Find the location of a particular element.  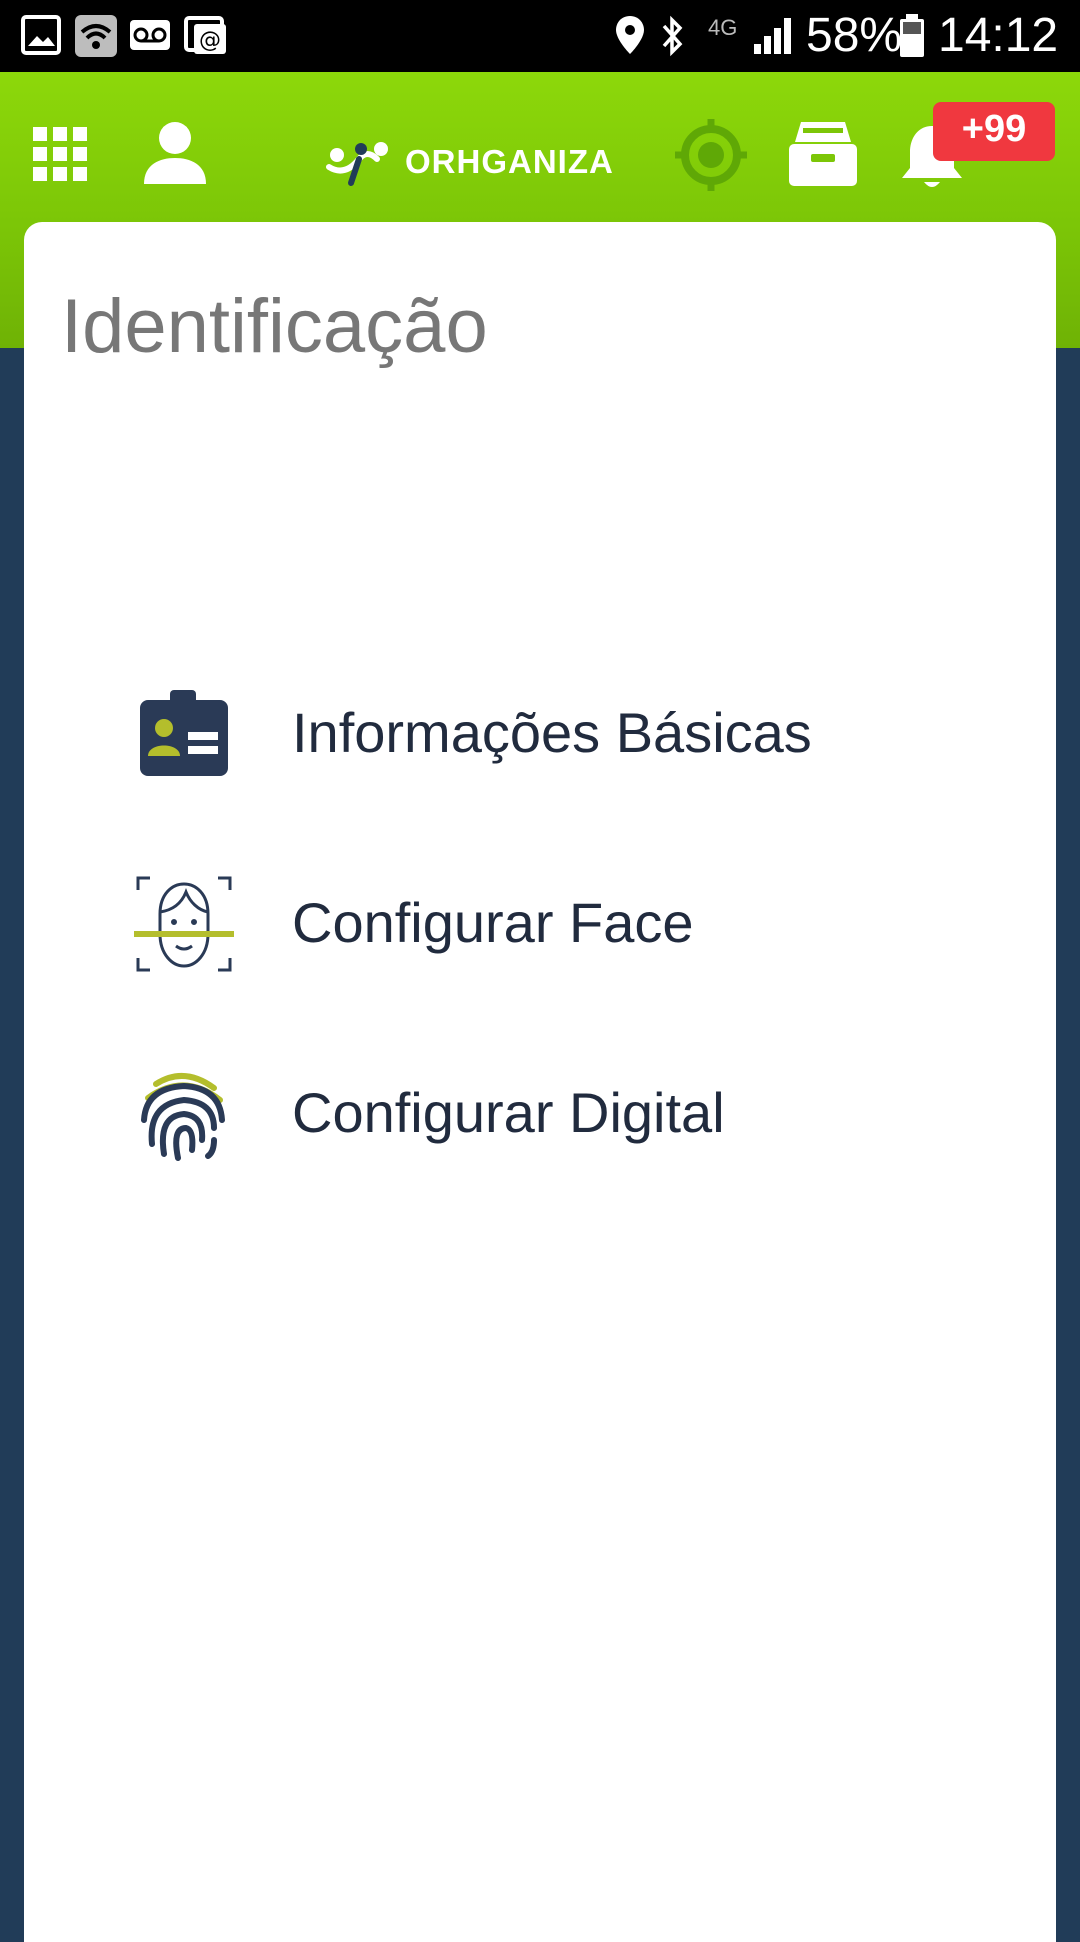

id-badge-icon is located at coordinates (184, 733).